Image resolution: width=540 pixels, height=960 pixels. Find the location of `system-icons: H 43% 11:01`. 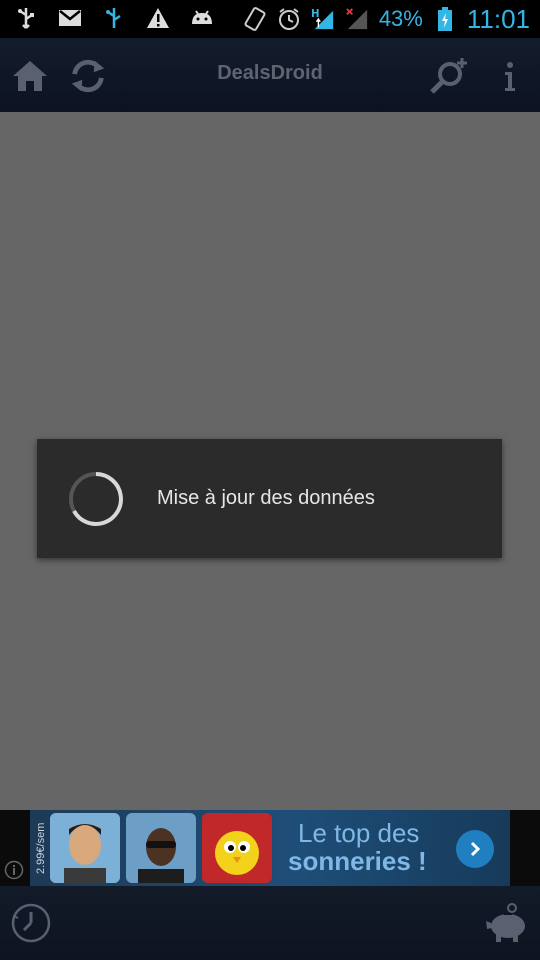

system-icons: H 43% 11:01 is located at coordinates (386, 19).